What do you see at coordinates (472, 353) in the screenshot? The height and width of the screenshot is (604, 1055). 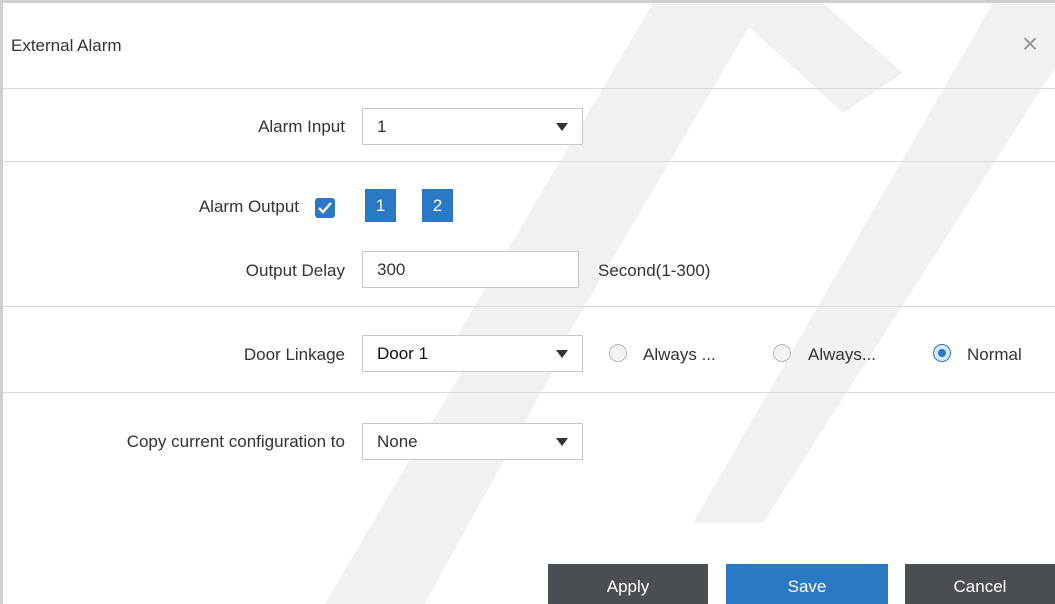 I see `door-linkage-select: Door 1` at bounding box center [472, 353].